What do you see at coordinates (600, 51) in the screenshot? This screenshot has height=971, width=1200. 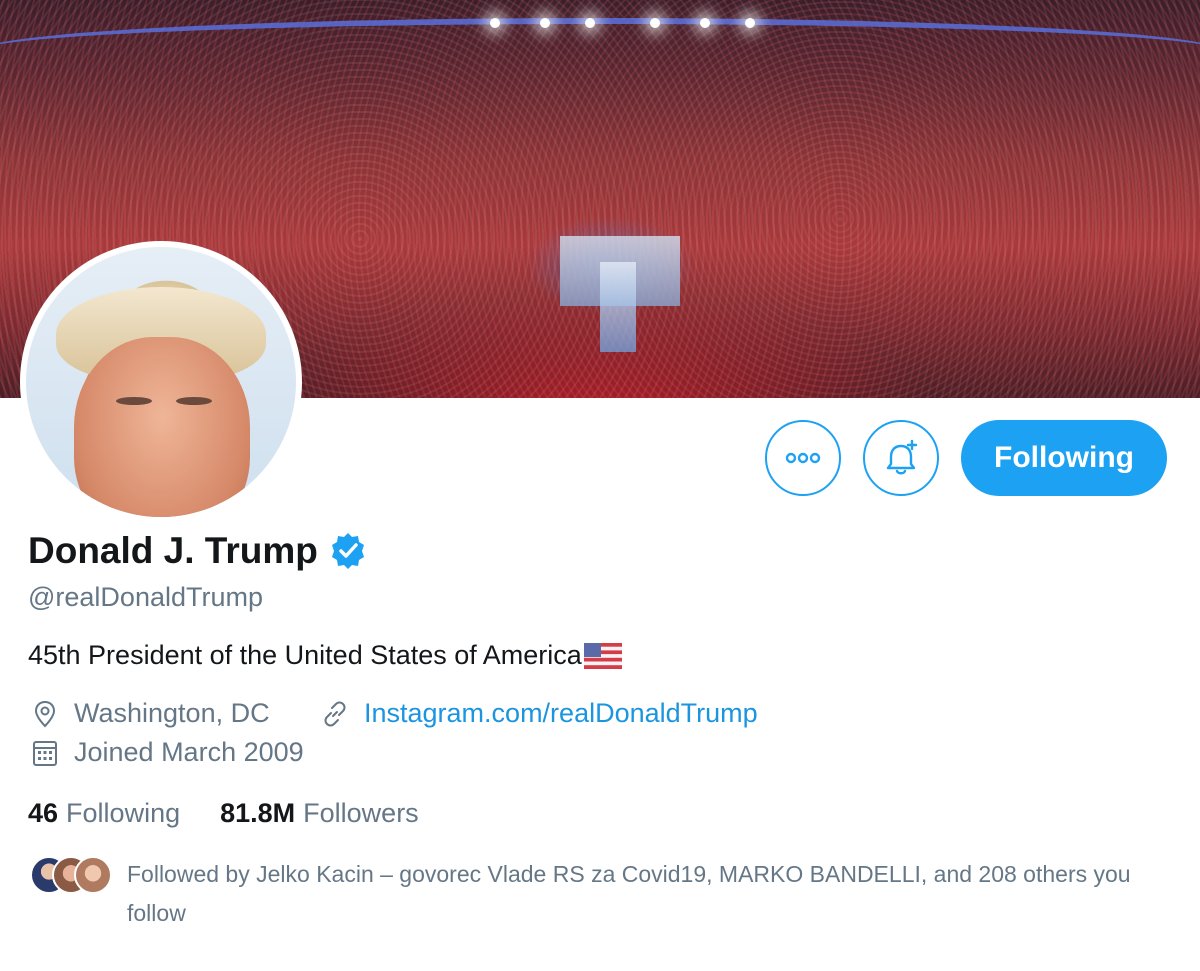 I see `banner-arena-ring` at bounding box center [600, 51].